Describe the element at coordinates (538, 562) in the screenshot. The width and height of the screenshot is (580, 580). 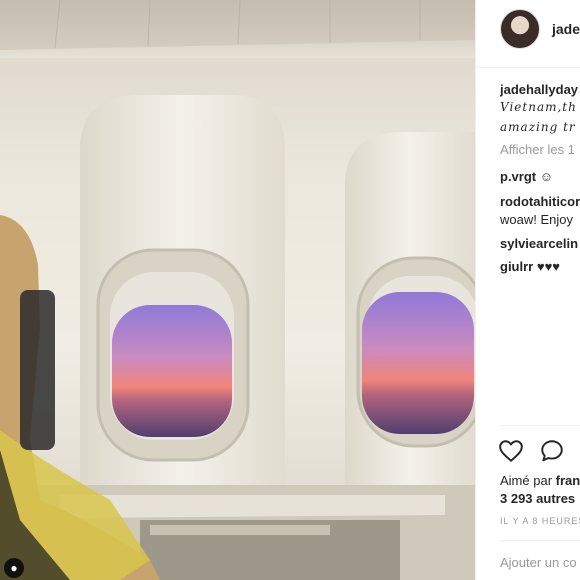
I see `add-comment-input: Ajouter un co` at that location.